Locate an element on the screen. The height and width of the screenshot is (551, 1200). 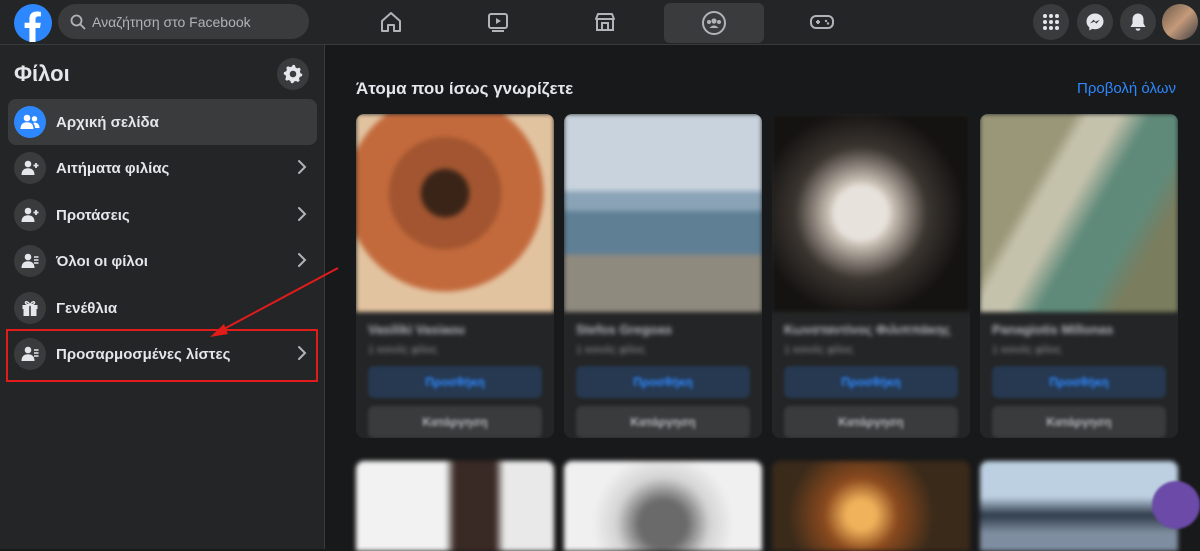
account-avatar is located at coordinates (1180, 22).